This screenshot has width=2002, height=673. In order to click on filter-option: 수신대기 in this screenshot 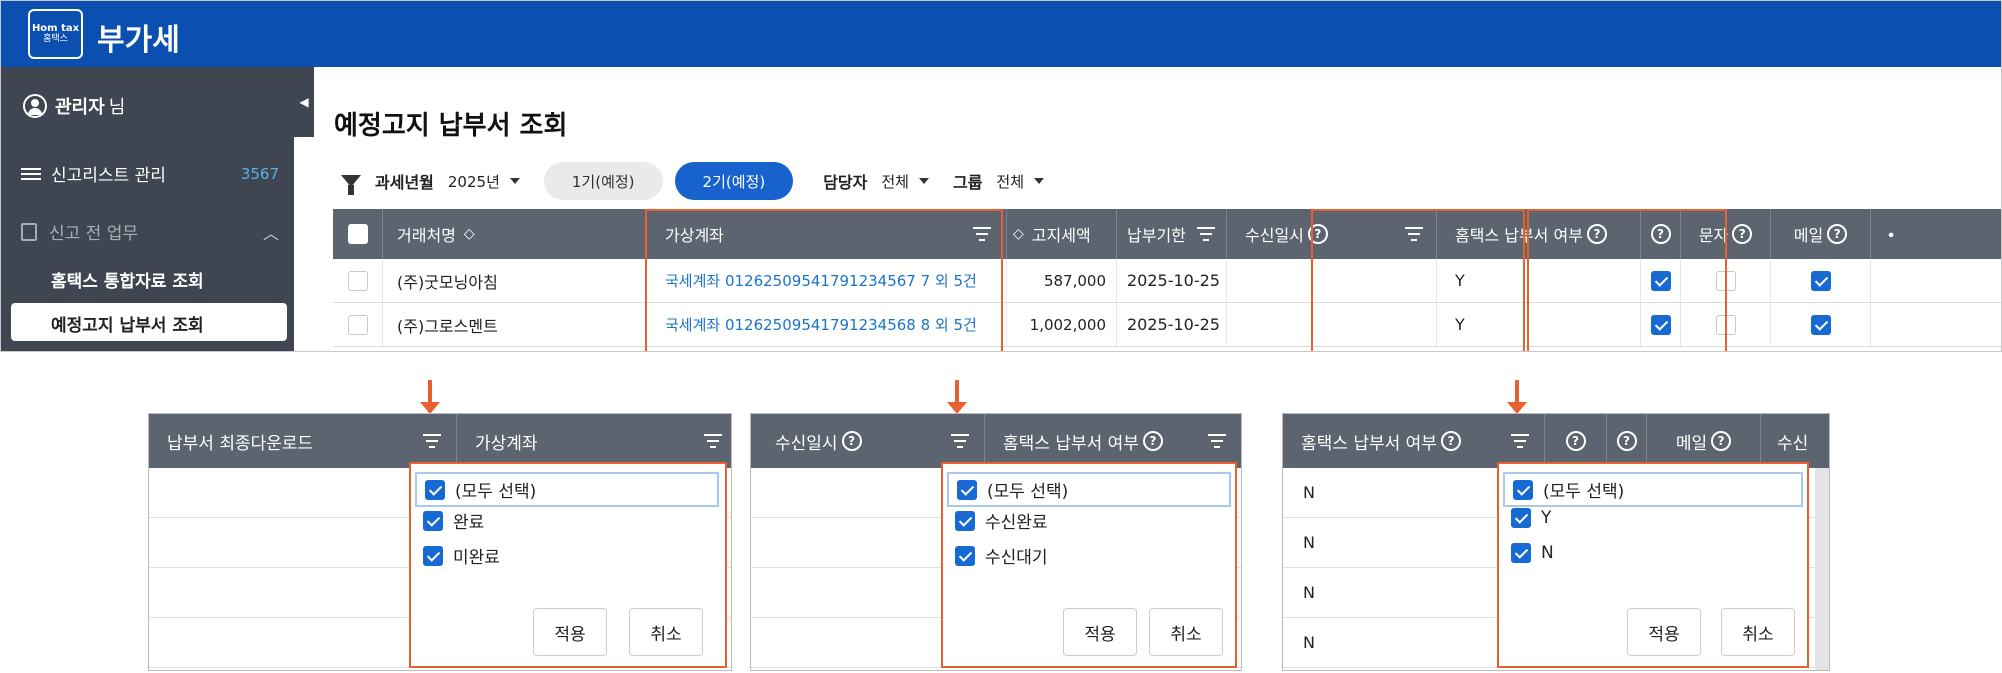, I will do `click(1001, 555)`.